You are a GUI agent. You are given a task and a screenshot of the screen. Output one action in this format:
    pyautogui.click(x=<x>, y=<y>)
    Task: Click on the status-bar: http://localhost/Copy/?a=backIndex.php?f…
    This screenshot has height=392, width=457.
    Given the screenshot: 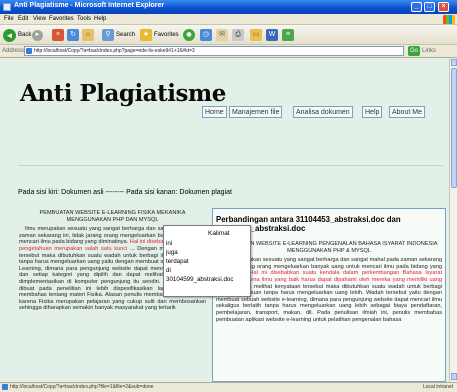 What is the action you would take?
    pyautogui.click(x=228, y=387)
    